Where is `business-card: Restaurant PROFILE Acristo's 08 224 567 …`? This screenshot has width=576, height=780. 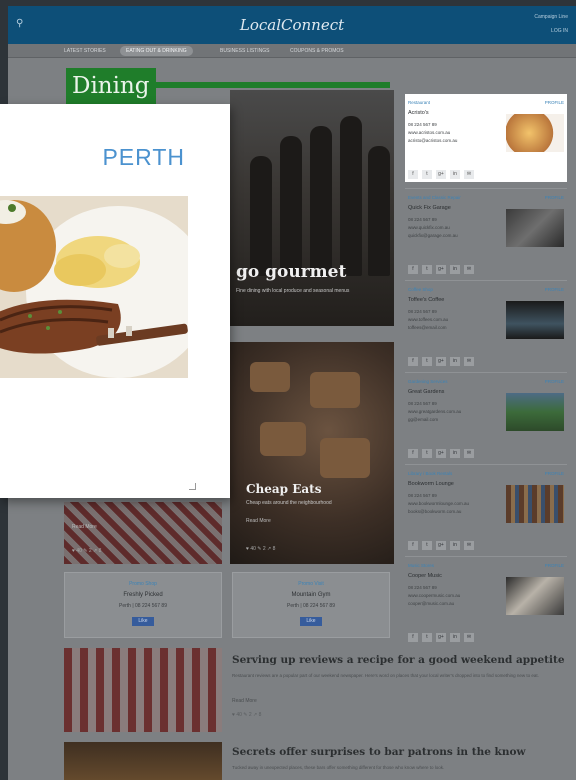
business-card: Restaurant PROFILE Acristo's 08 224 567 … is located at coordinates (486, 138).